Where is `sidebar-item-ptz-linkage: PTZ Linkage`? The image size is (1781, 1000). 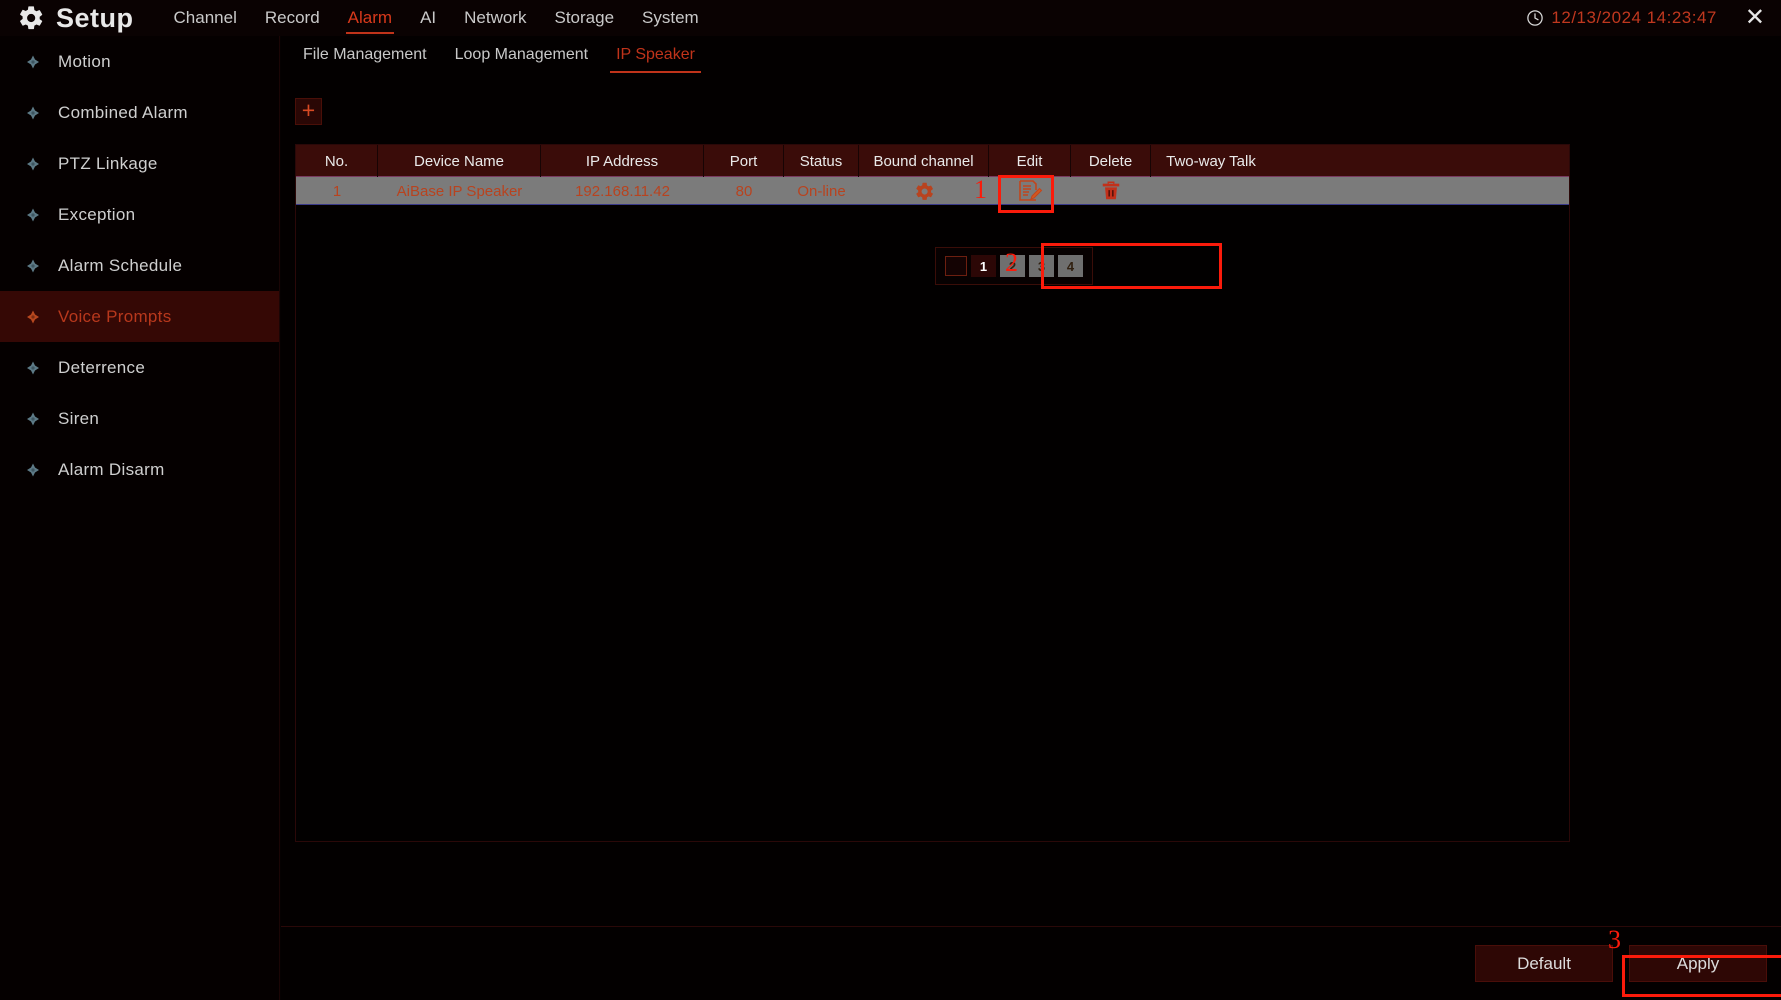 sidebar-item-ptz-linkage: PTZ Linkage is located at coordinates (139, 163).